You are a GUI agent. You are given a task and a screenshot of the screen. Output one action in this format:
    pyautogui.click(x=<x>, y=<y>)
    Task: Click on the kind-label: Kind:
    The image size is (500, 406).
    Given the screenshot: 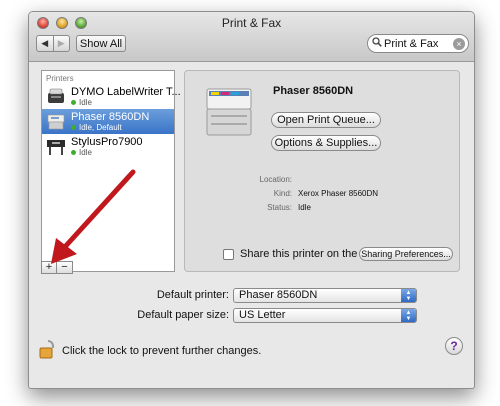 What is the action you would take?
    pyautogui.click(x=282, y=193)
    